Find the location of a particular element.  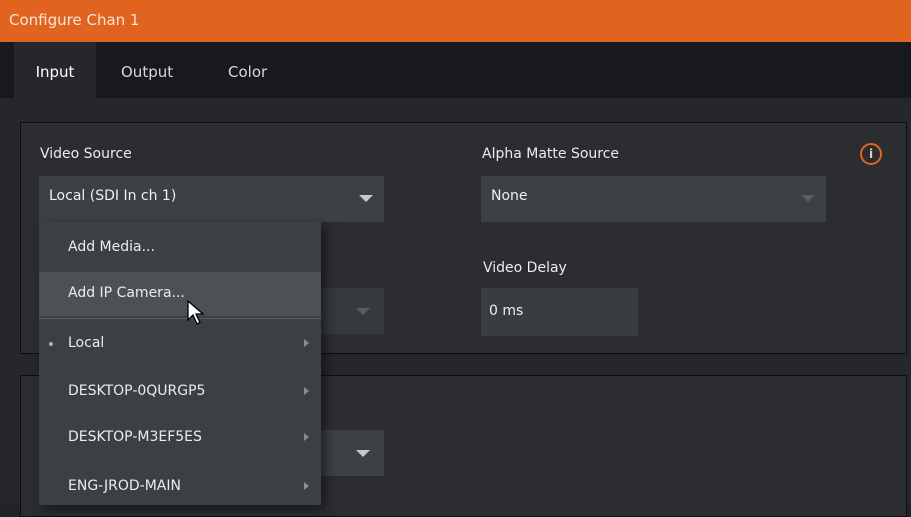

tab-output: Output is located at coordinates (147, 70).